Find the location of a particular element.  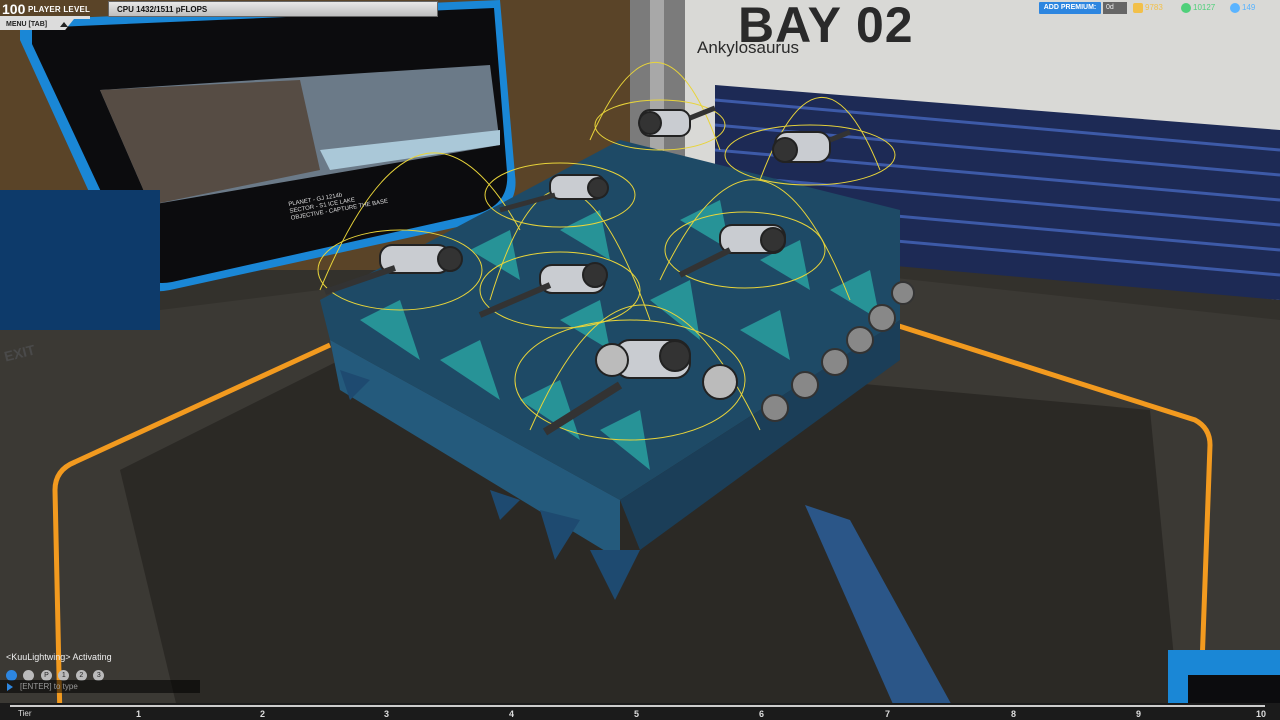

tier-tick-9: 9 is located at coordinates (1139, 714).